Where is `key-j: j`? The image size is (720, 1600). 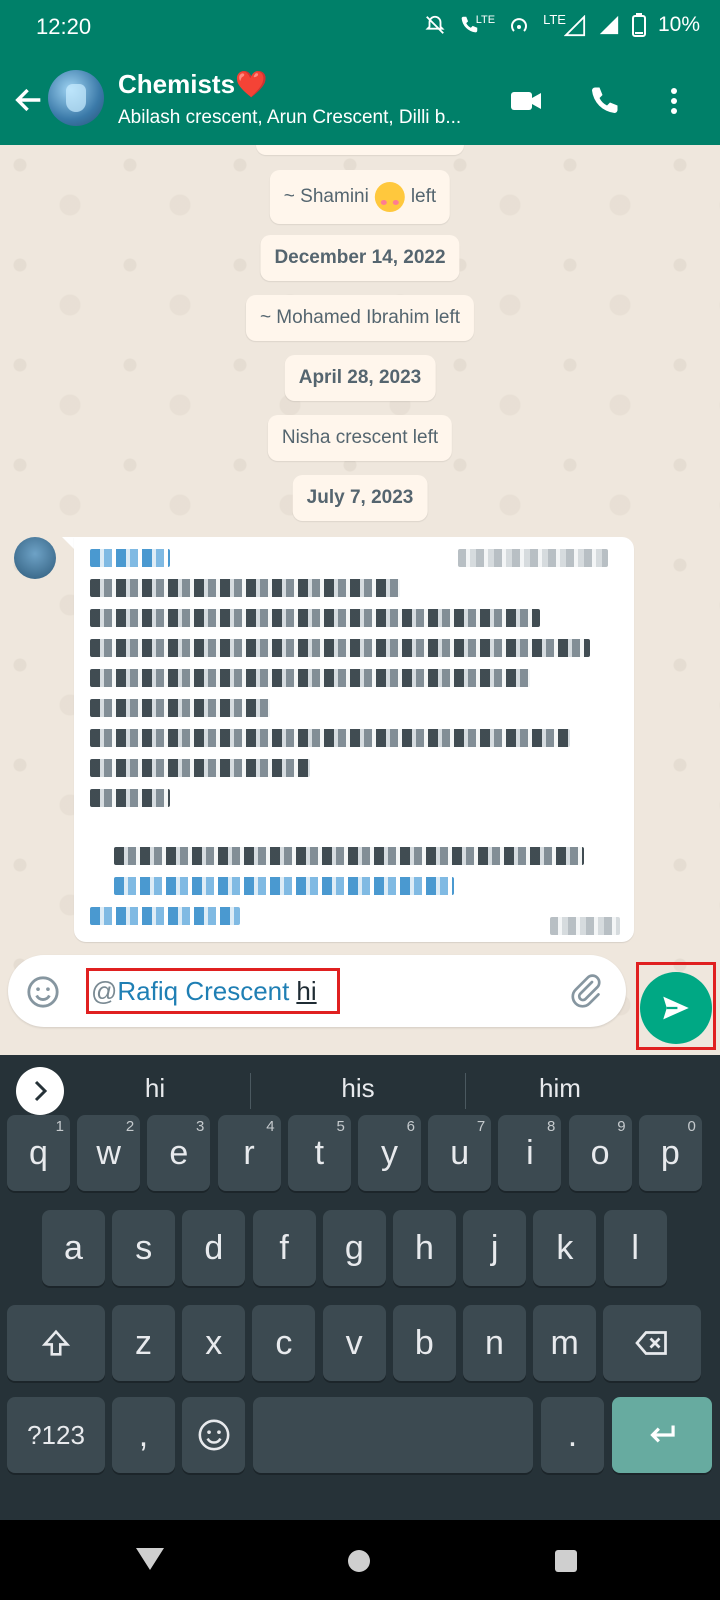
key-j: j is located at coordinates (495, 1248).